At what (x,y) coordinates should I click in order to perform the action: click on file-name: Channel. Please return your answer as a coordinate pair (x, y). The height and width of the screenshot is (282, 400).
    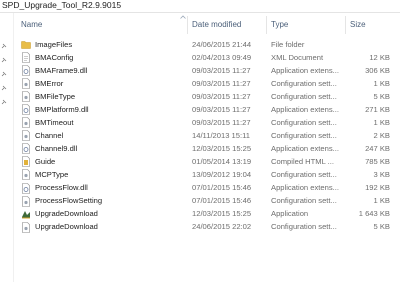
    Looking at the image, I should click on (49, 135).